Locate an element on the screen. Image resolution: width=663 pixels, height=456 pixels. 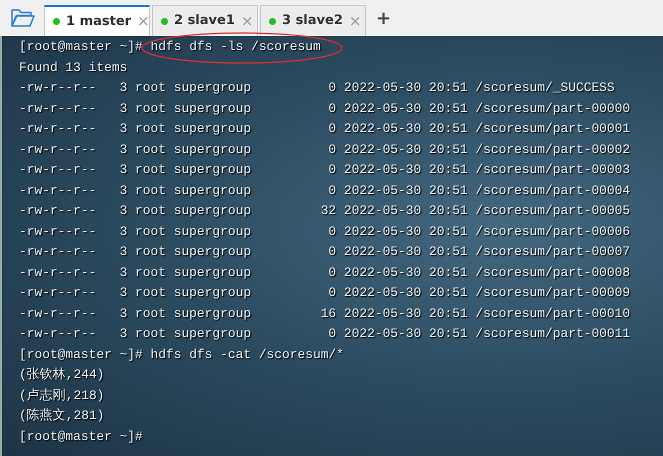
tab: 3 slave2 × is located at coordinates (313, 20).